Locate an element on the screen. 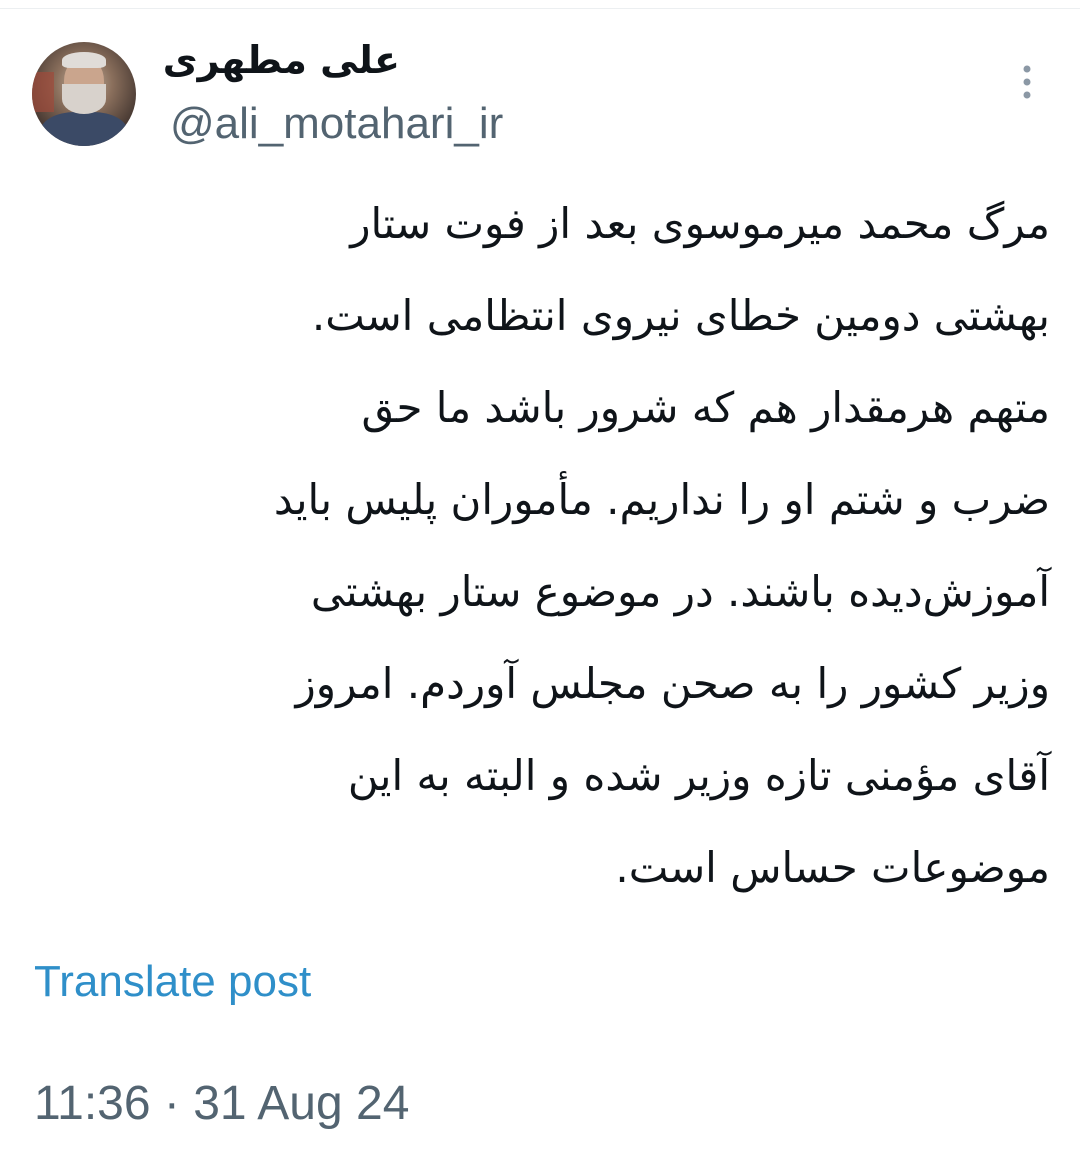 The width and height of the screenshot is (1080, 1173). avatar-hair is located at coordinates (84, 60).